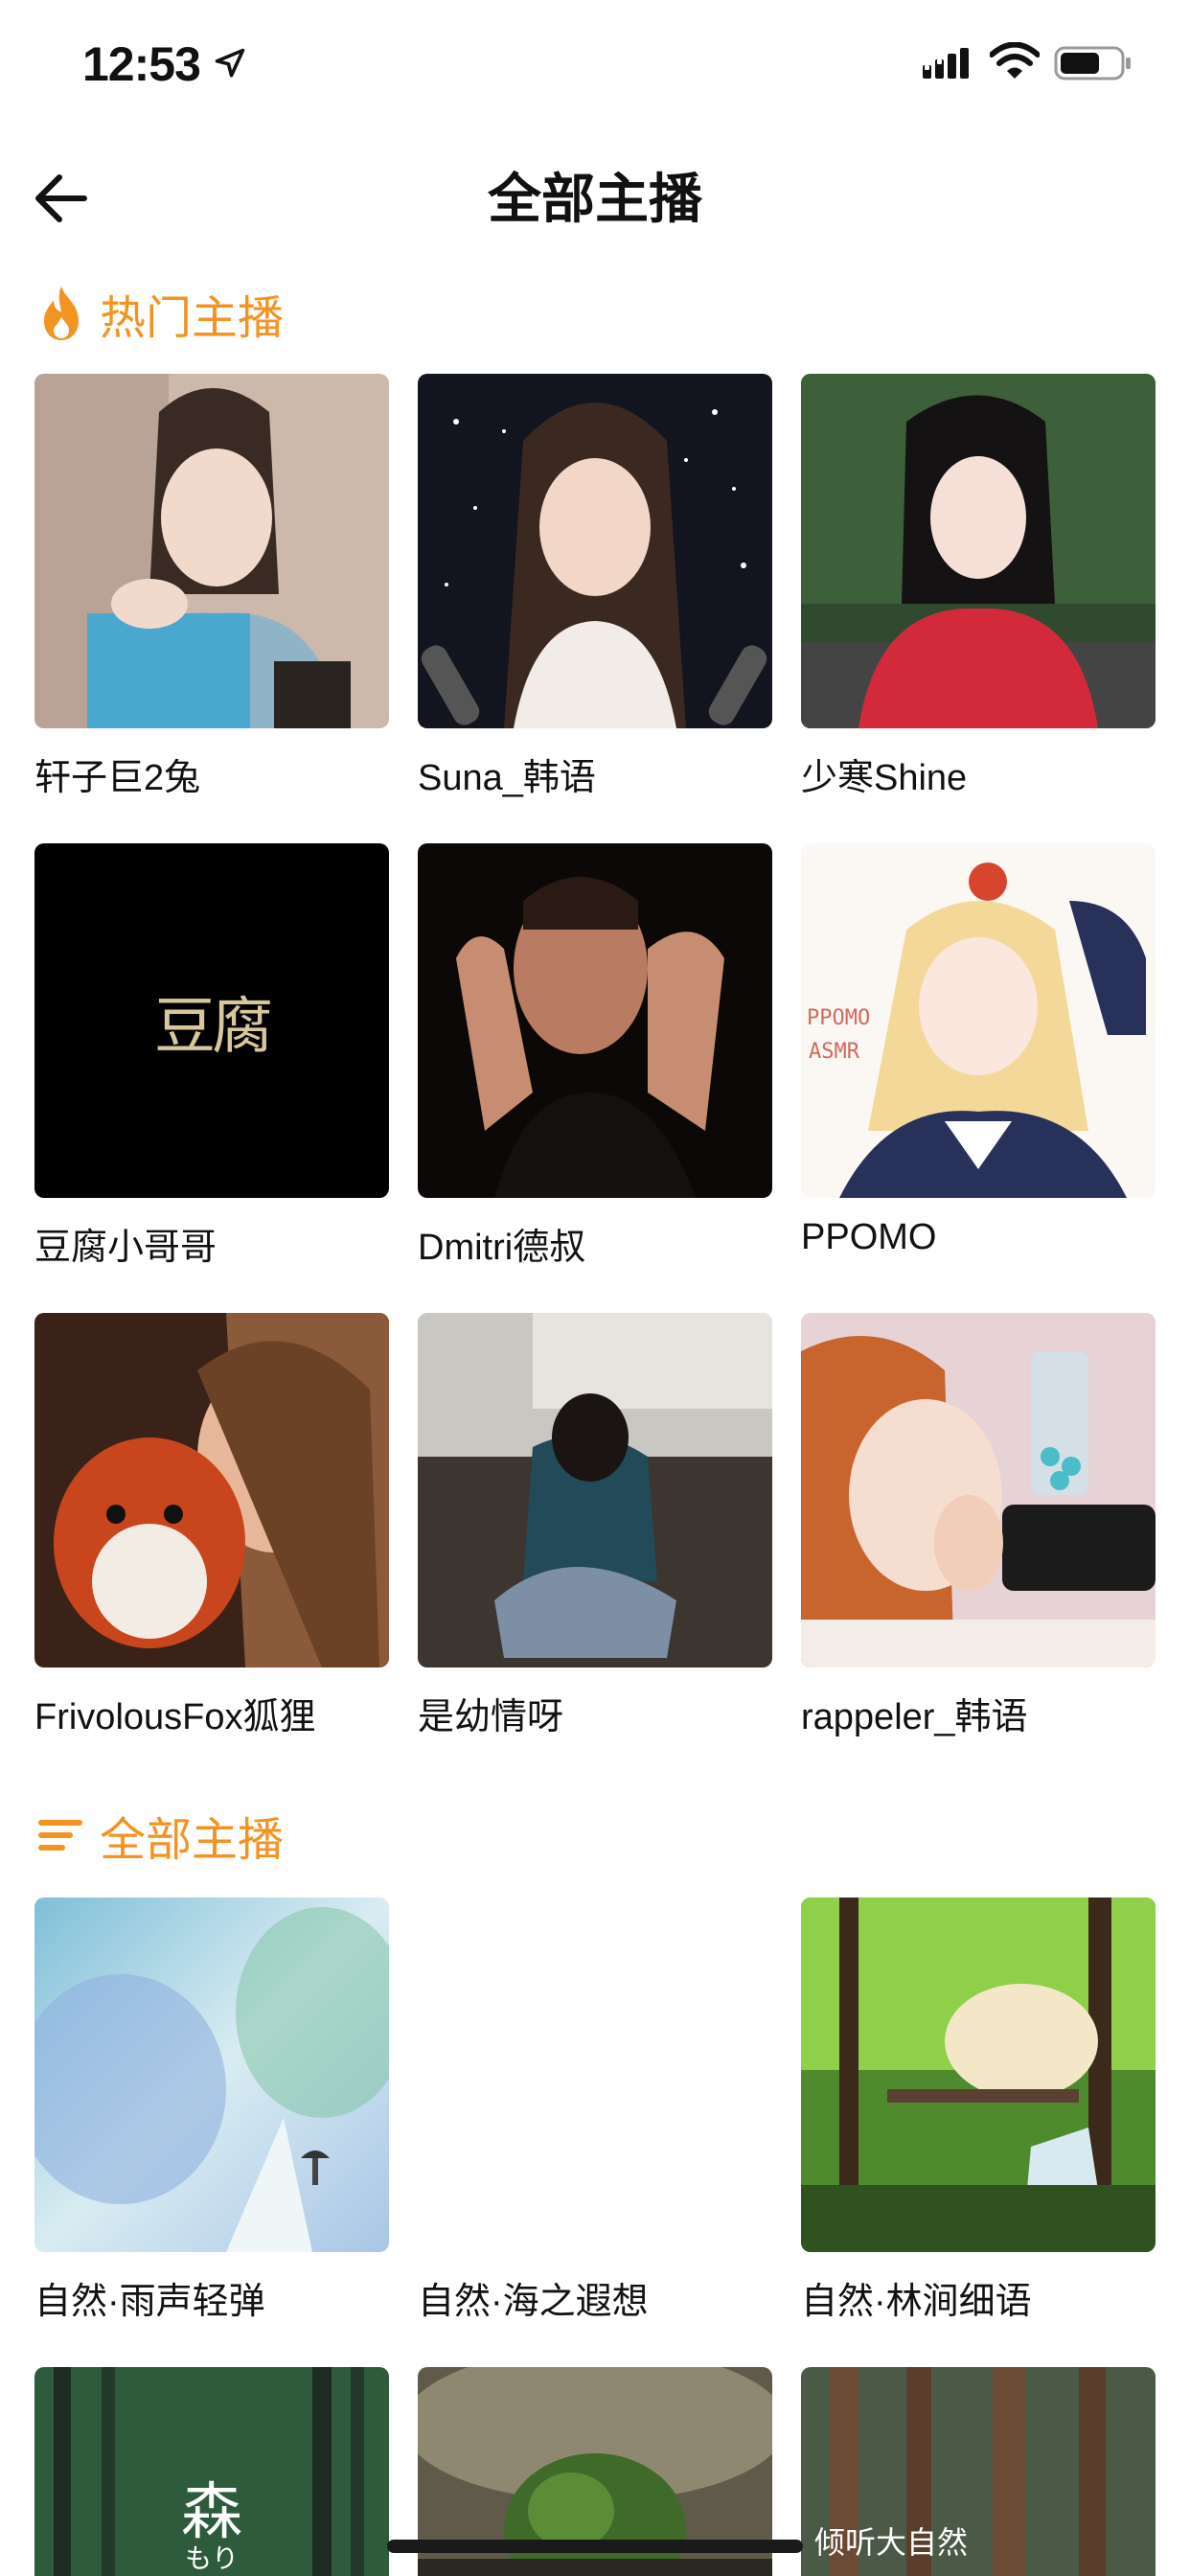  I want to click on streamer-card: Dmitri德叔, so click(595, 1056).